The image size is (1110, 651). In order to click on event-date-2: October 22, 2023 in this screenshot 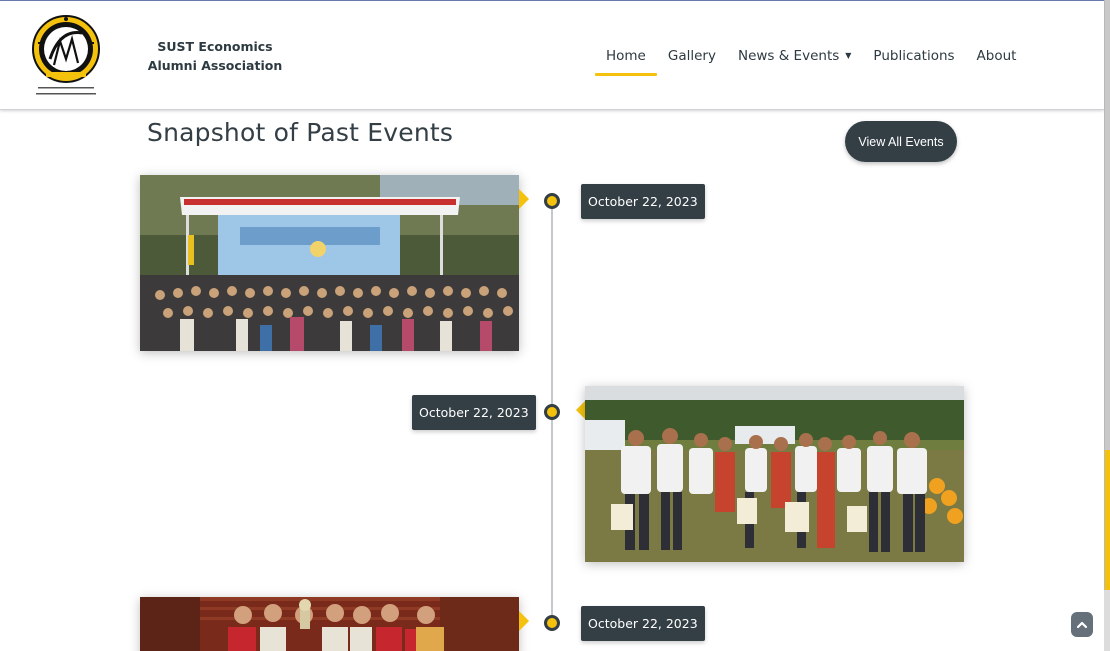, I will do `click(474, 412)`.